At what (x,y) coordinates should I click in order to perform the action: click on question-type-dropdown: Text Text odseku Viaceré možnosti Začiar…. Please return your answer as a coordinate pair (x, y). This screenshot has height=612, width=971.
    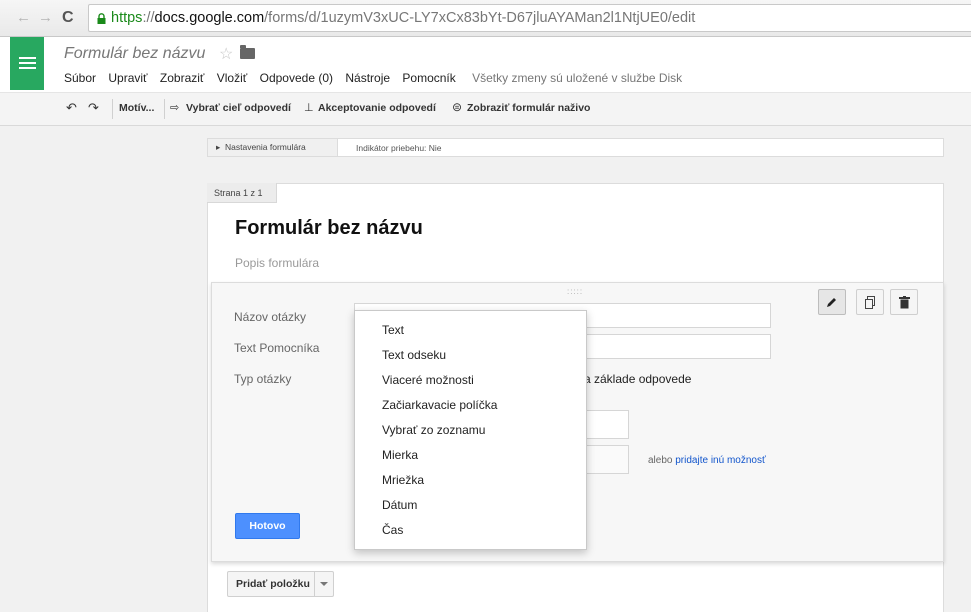
    Looking at the image, I should click on (470, 430).